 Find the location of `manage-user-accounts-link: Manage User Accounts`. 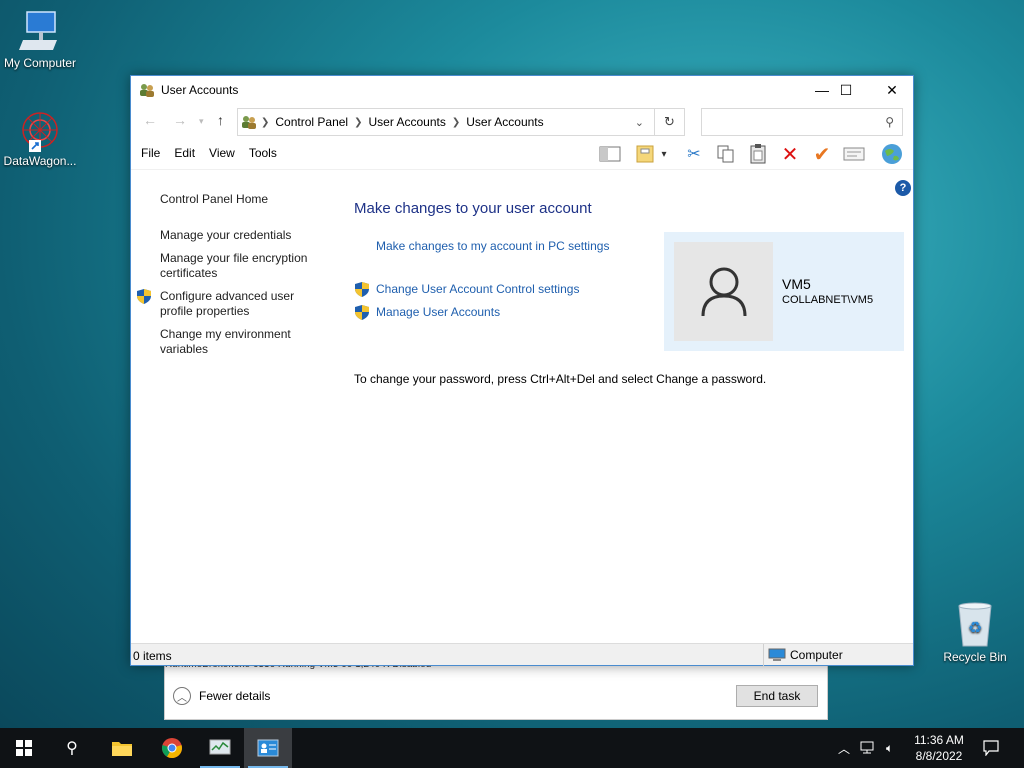

manage-user-accounts-link: Manage User Accounts is located at coordinates (526, 312).